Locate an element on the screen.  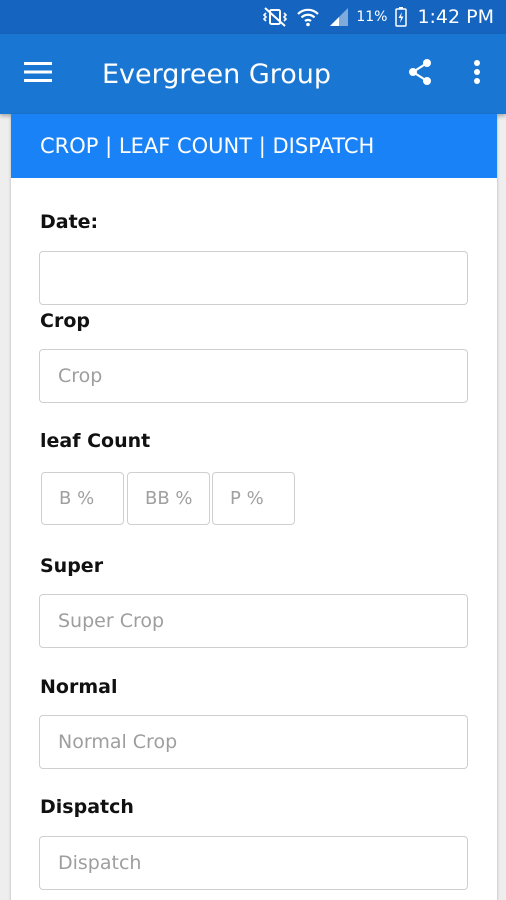
normal-crop-input is located at coordinates (253, 742).